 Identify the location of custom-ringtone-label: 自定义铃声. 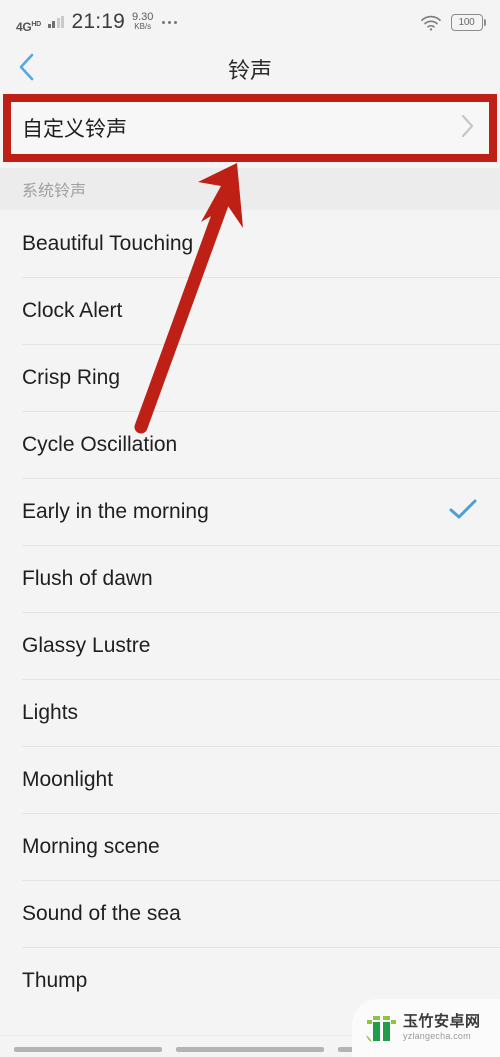
(74, 129).